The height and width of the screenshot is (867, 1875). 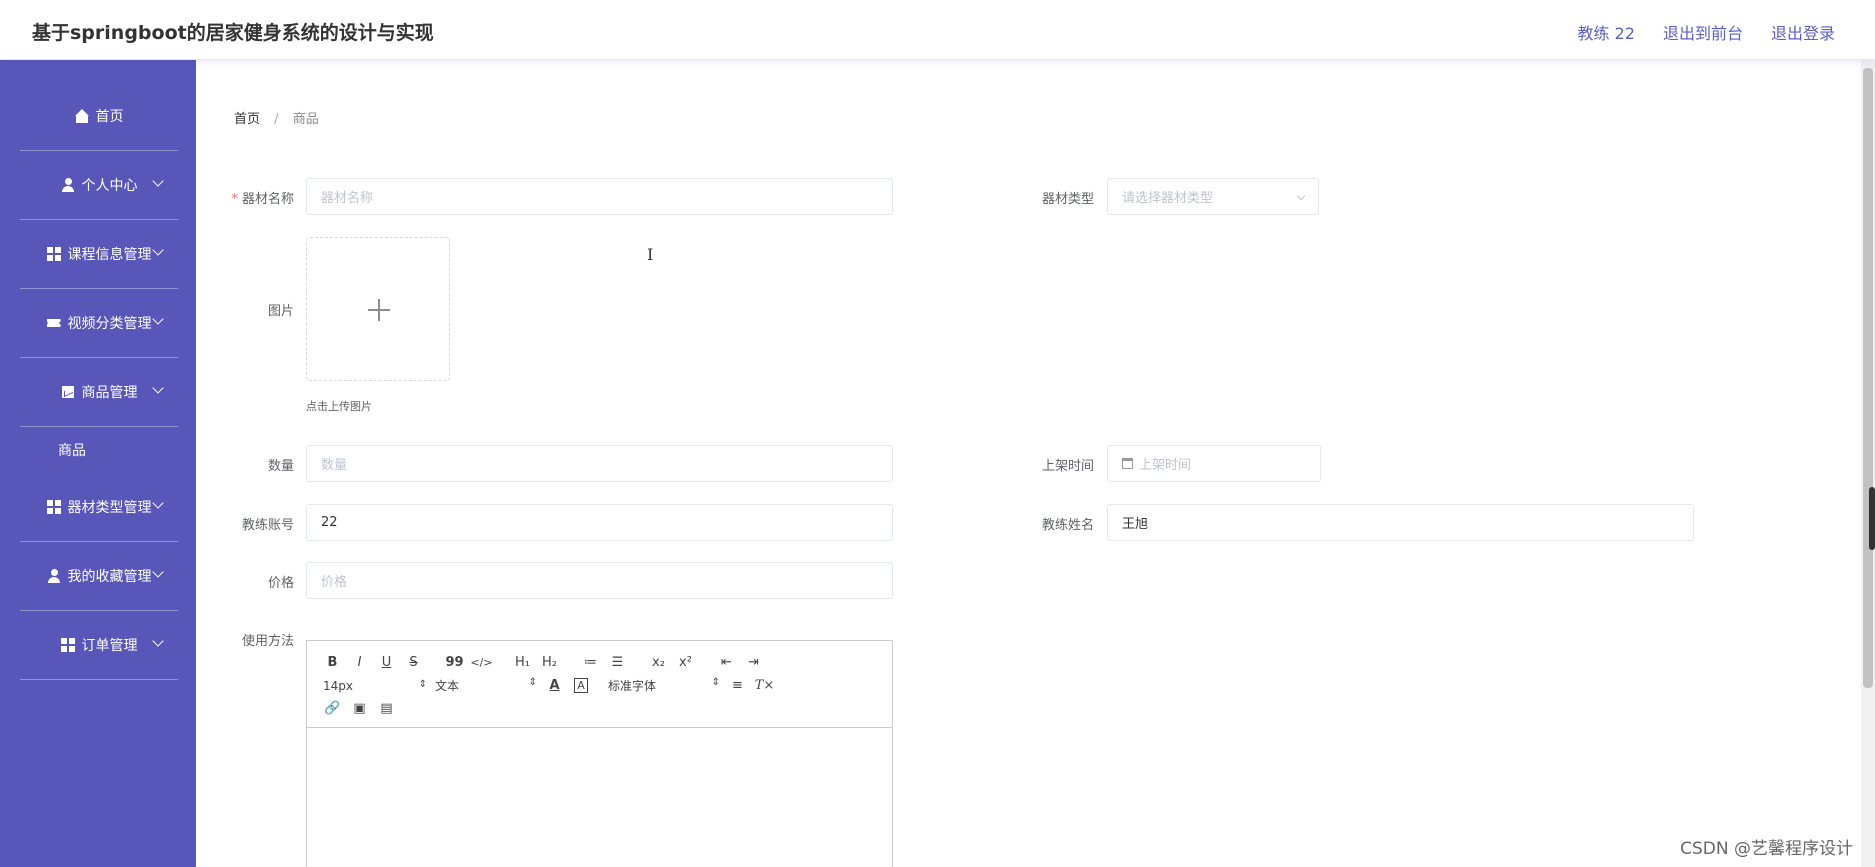 I want to click on breadcrumb-home: 首页, so click(x=247, y=119).